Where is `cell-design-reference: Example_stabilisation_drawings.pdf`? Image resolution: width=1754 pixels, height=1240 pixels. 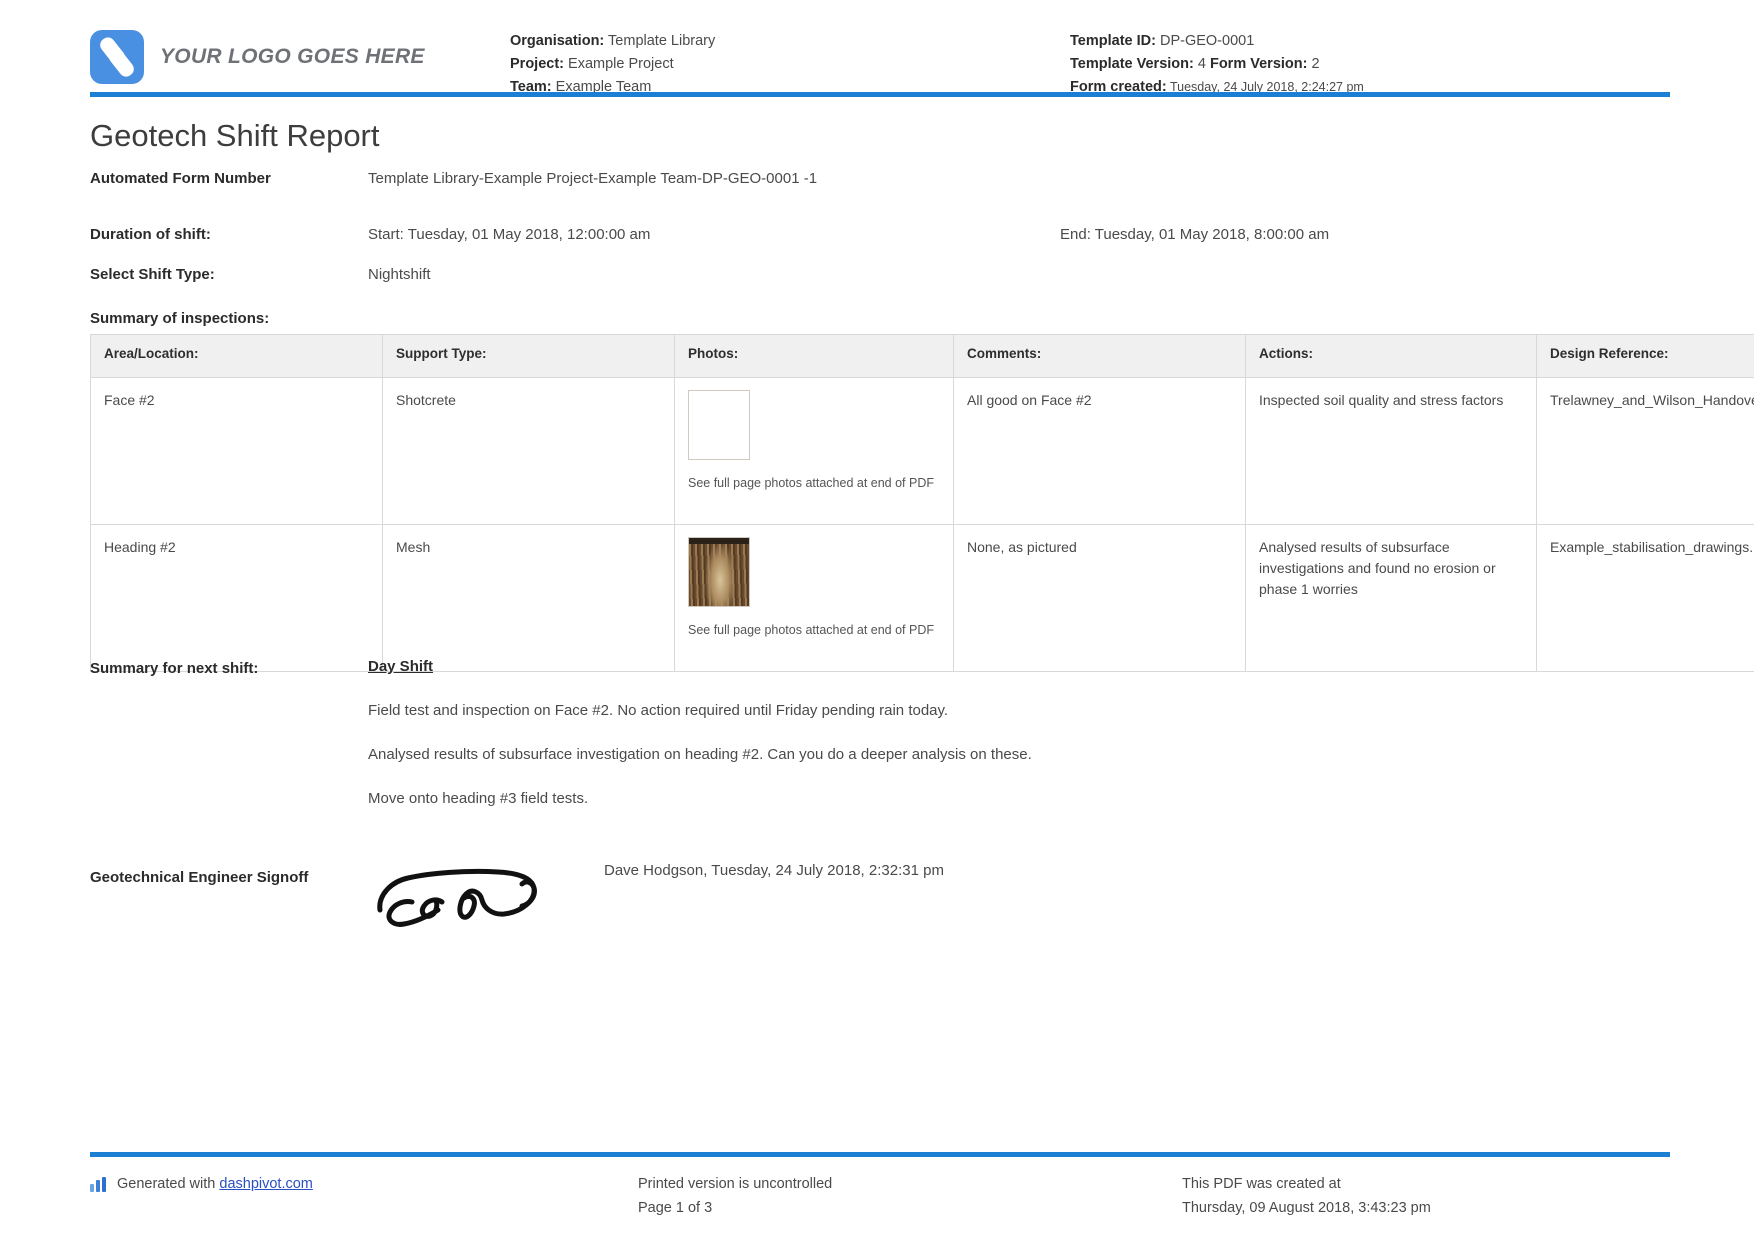 cell-design-reference: Example_stabilisation_drawings.pdf is located at coordinates (1645, 598).